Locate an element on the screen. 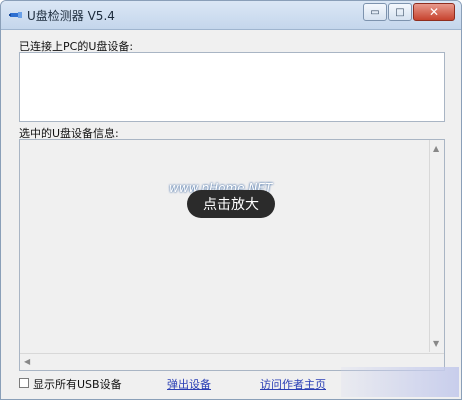  vertical-scrollbar: ▲ ▼ is located at coordinates (436, 246).